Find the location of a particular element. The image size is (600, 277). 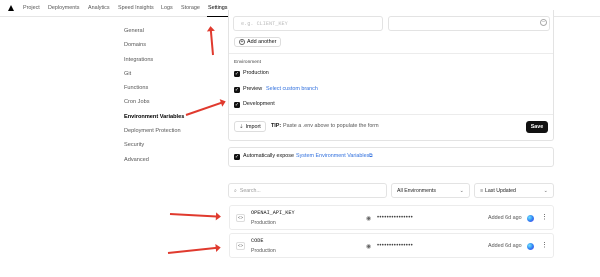

development-label: Development is located at coordinates (259, 104).